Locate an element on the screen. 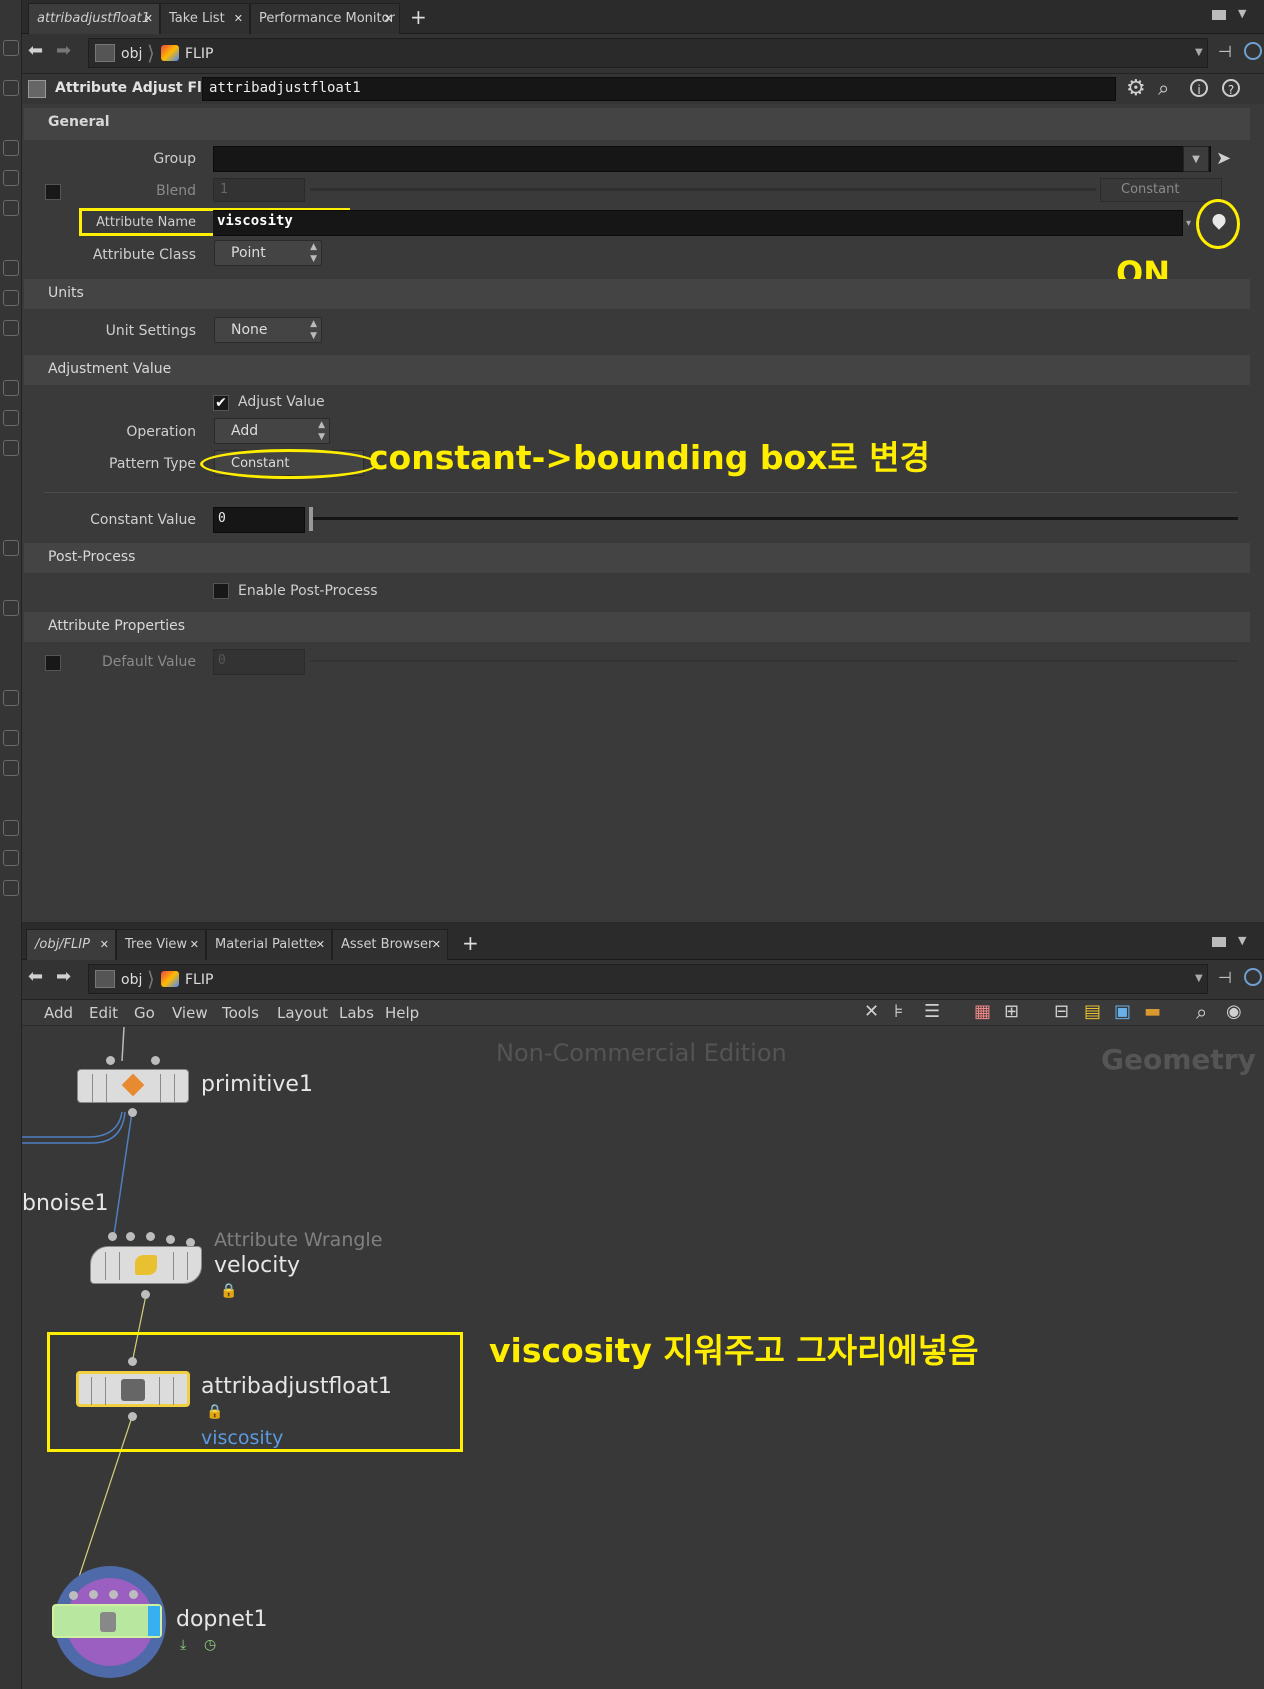 The width and height of the screenshot is (1264, 1689). unit-settings-menu: None ▲ ▼ is located at coordinates (268, 330).